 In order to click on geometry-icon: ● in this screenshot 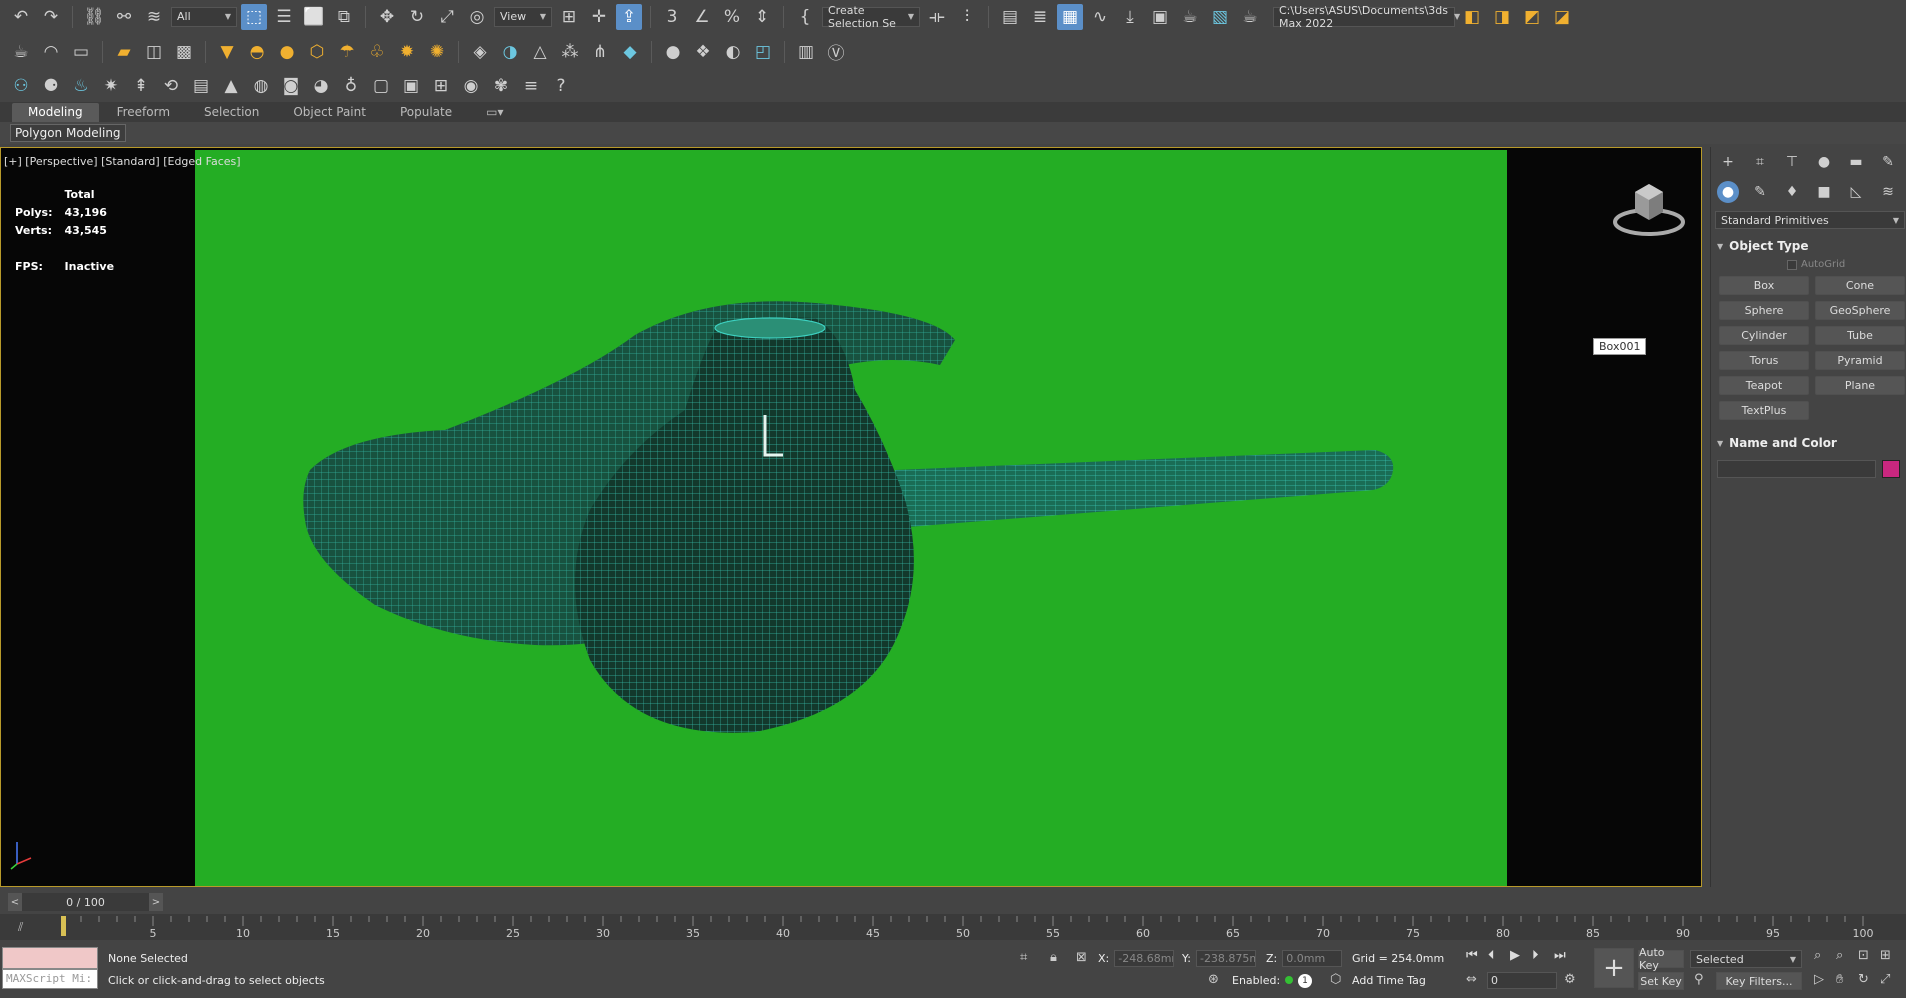, I will do `click(1728, 192)`.